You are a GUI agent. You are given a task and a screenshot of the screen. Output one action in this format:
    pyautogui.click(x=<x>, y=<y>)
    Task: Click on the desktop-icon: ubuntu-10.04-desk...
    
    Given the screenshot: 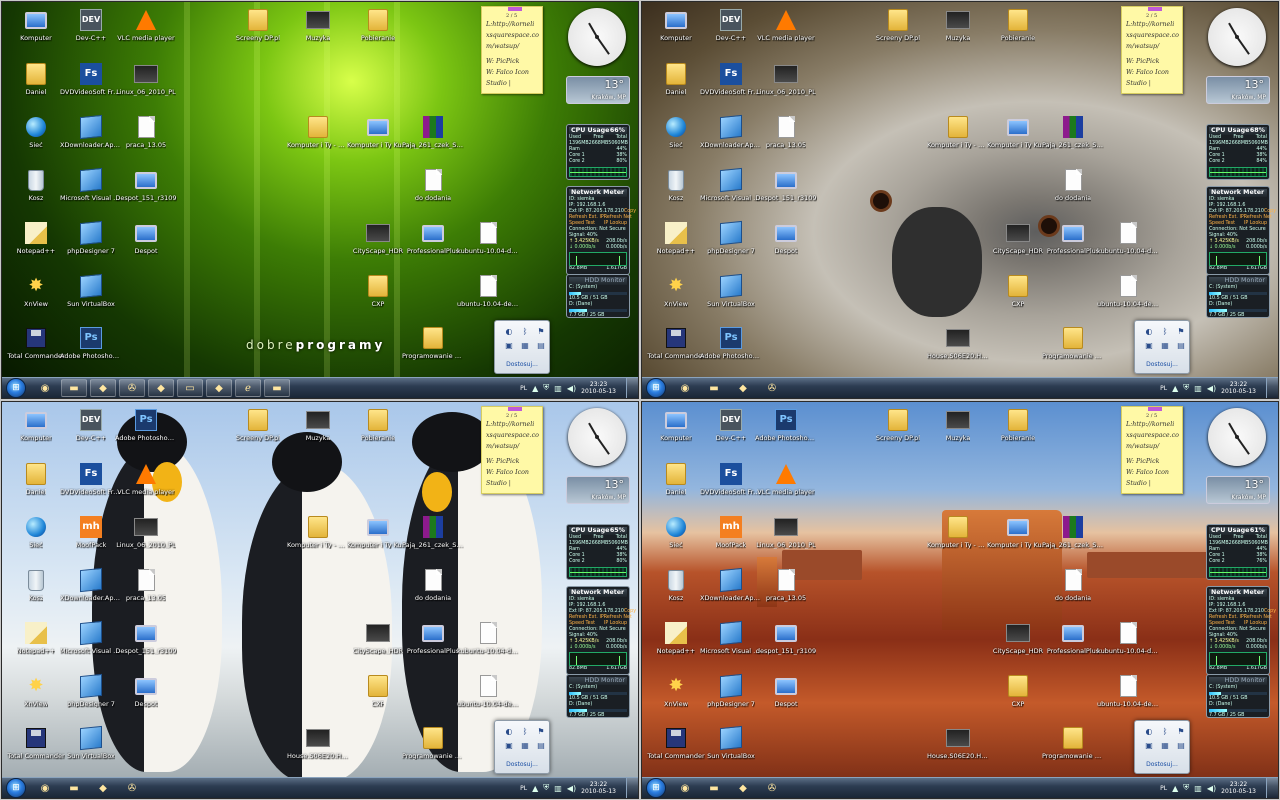 What is the action you would take?
    pyautogui.click(x=488, y=291)
    